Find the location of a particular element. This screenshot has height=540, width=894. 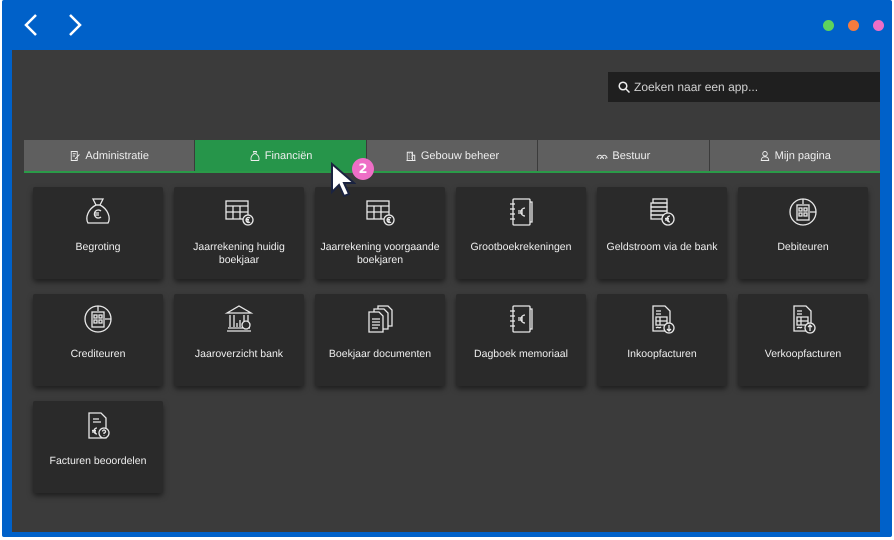

app-tile: Debiteuren is located at coordinates (803, 233).